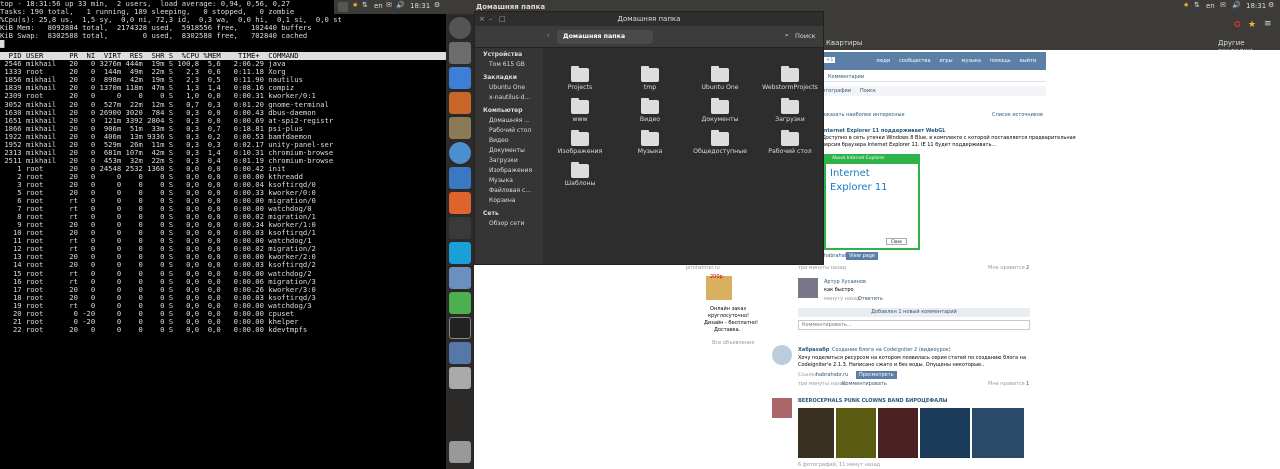  What do you see at coordinates (460, 128) in the screenshot?
I see `gimp-icon` at bounding box center [460, 128].